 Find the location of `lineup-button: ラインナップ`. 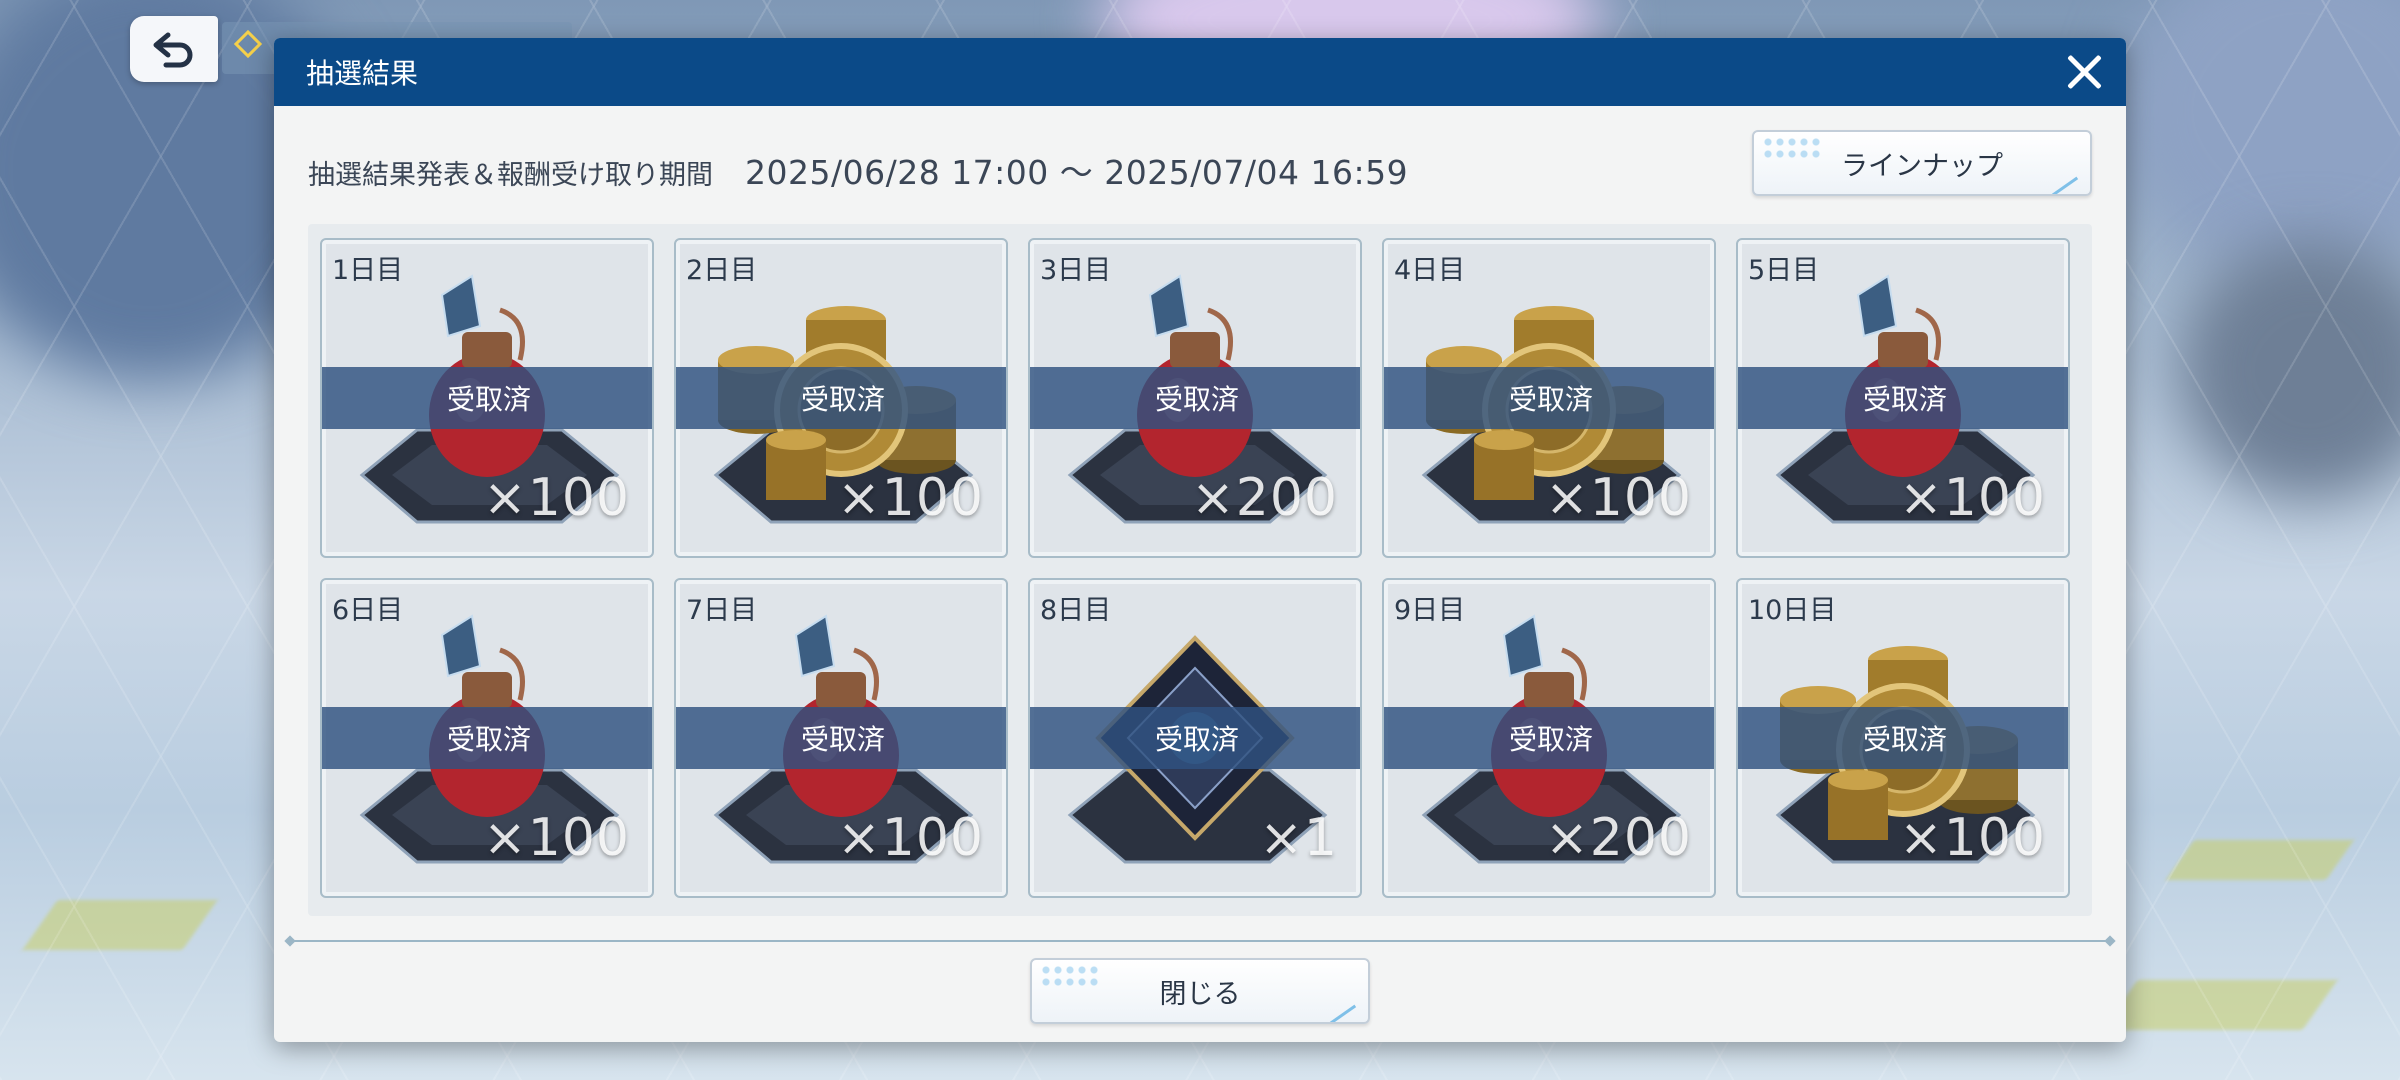

lineup-button: ラインナップ is located at coordinates (1922, 163).